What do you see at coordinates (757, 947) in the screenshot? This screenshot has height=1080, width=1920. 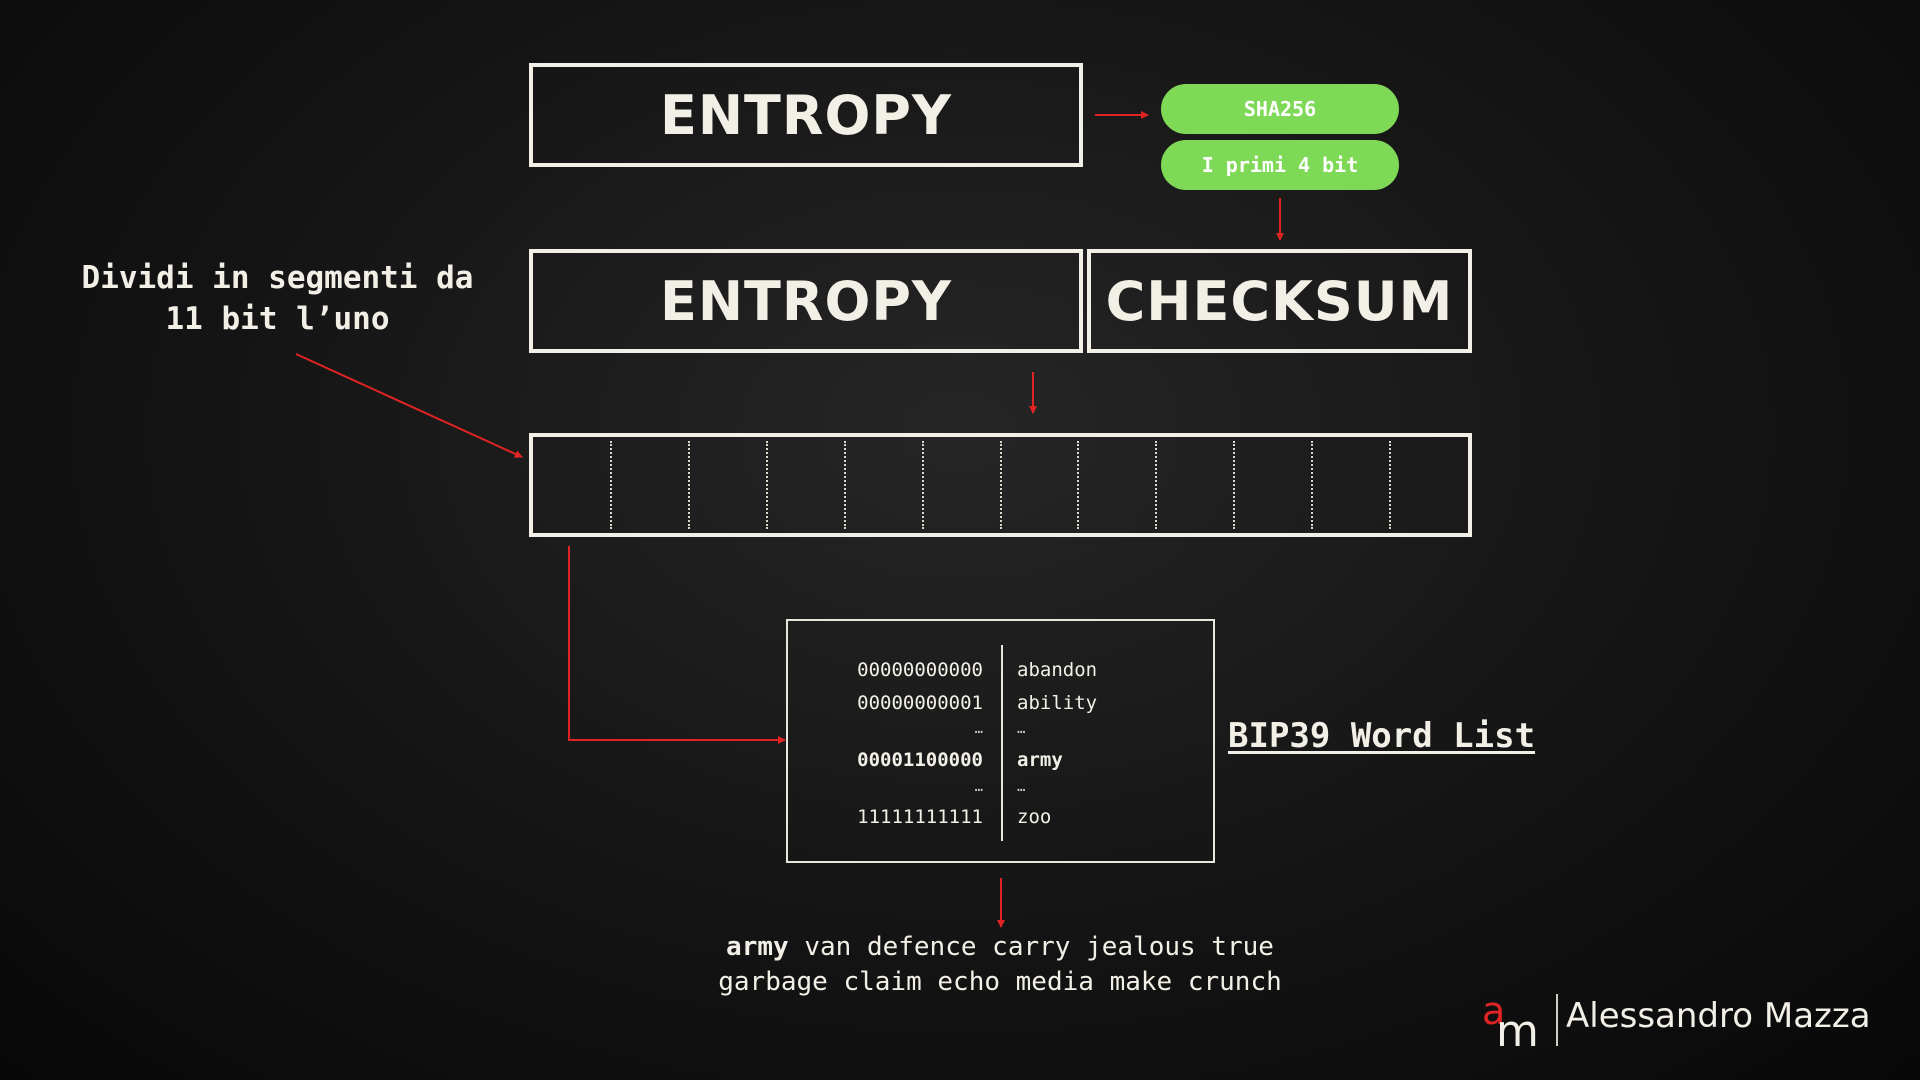 I see `mnemonic-first-word: army` at bounding box center [757, 947].